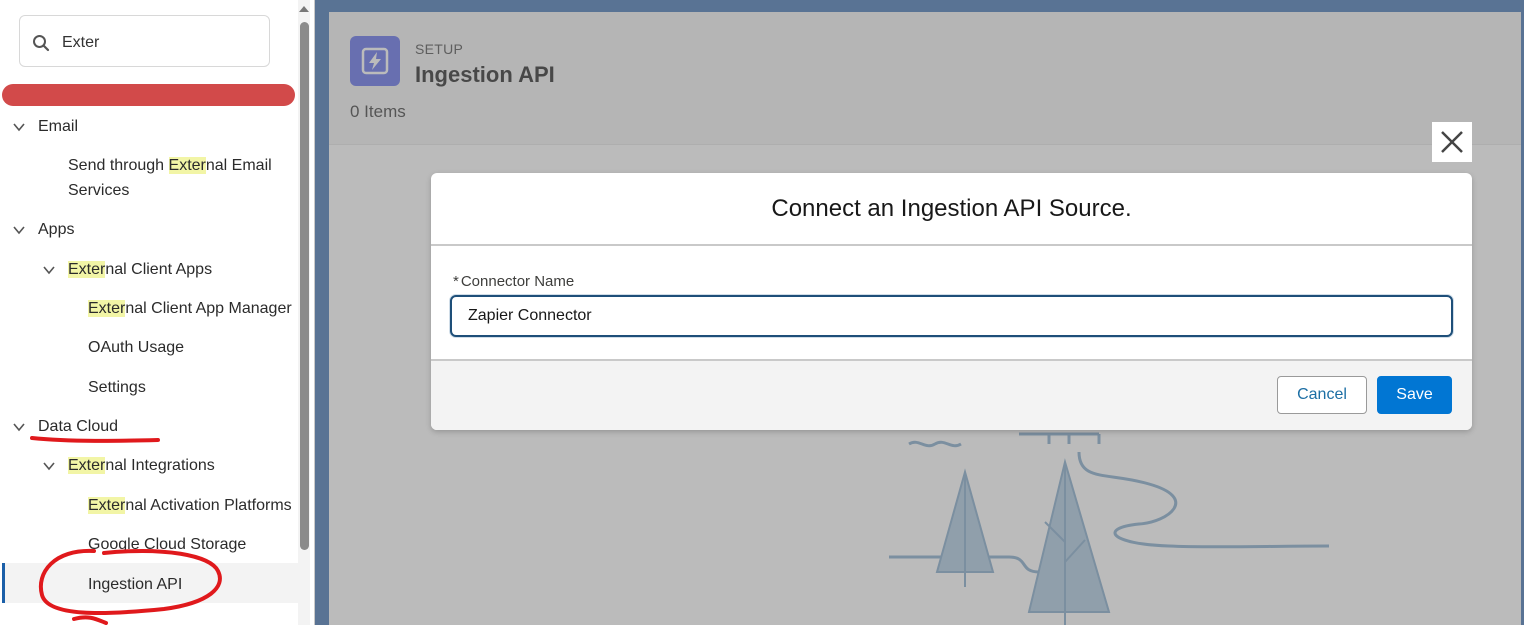  Describe the element at coordinates (208, 505) in the screenshot. I see `label-suffix: nal Activation Platforms` at that location.